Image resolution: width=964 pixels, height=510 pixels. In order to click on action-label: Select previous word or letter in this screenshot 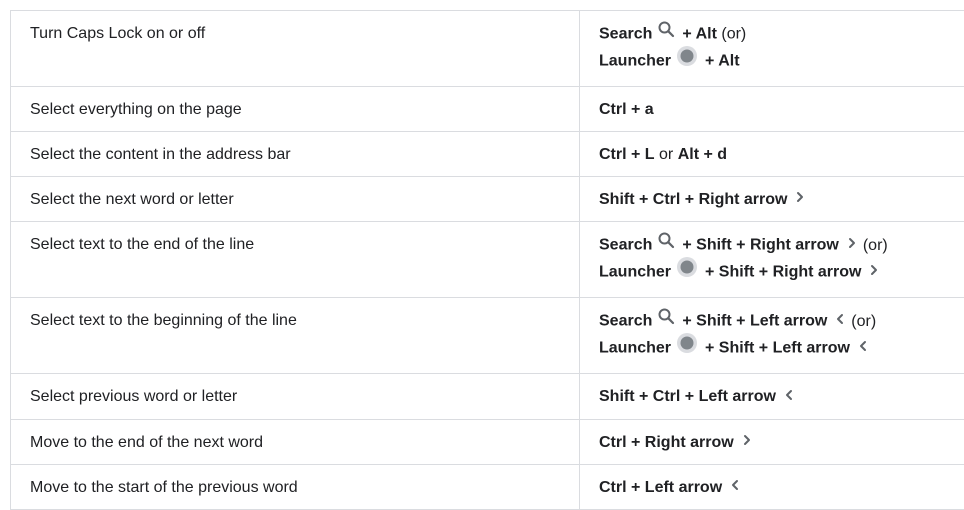, I will do `click(133, 396)`.